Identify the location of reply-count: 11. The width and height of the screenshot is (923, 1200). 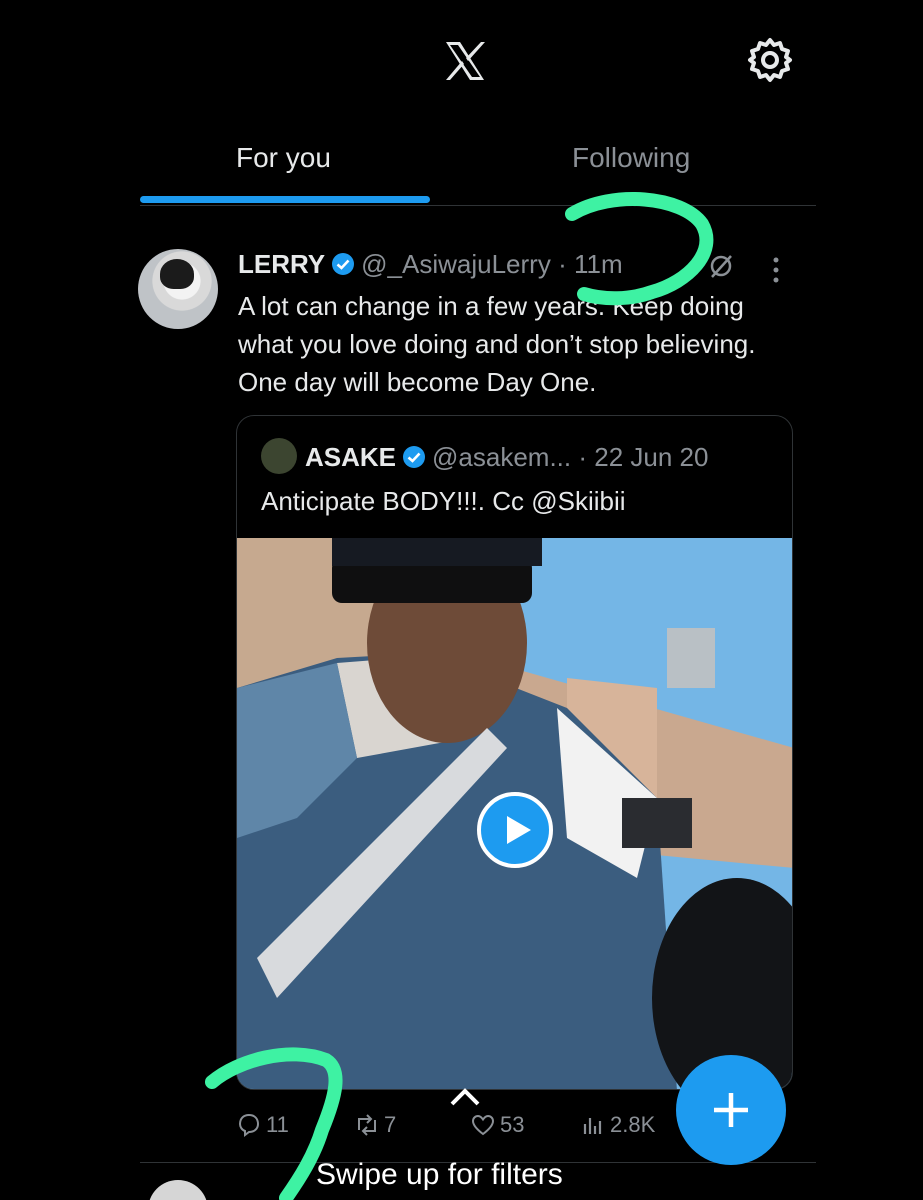
(277, 1124).